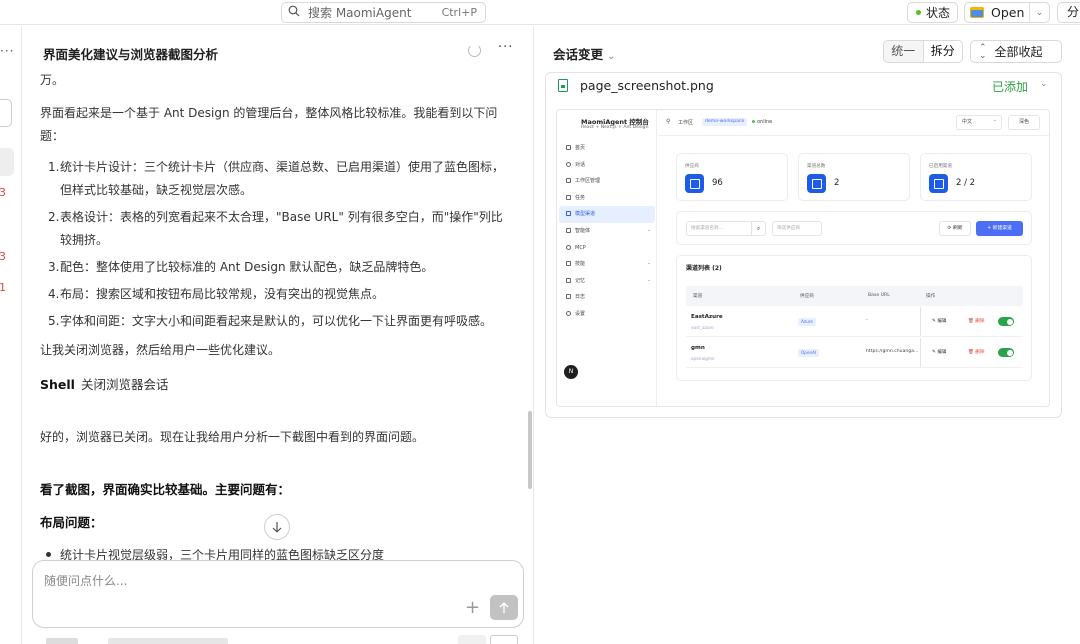  What do you see at coordinates (732, 177) in the screenshot?
I see `preview-stat-card: 供应商 96` at bounding box center [732, 177].